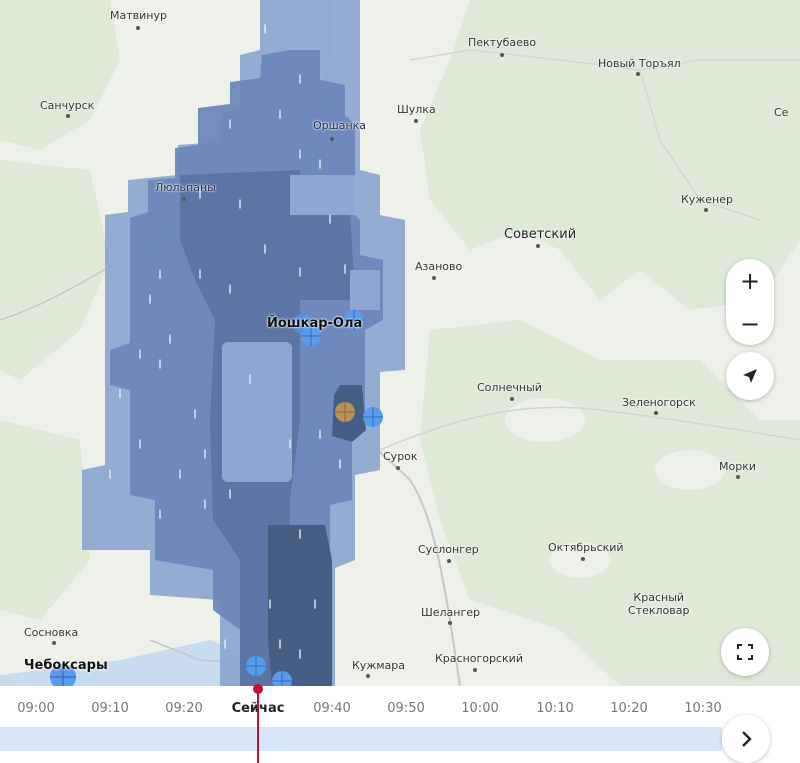  What do you see at coordinates (109, 708) in the screenshot?
I see `timeline-tick: 09:10` at bounding box center [109, 708].